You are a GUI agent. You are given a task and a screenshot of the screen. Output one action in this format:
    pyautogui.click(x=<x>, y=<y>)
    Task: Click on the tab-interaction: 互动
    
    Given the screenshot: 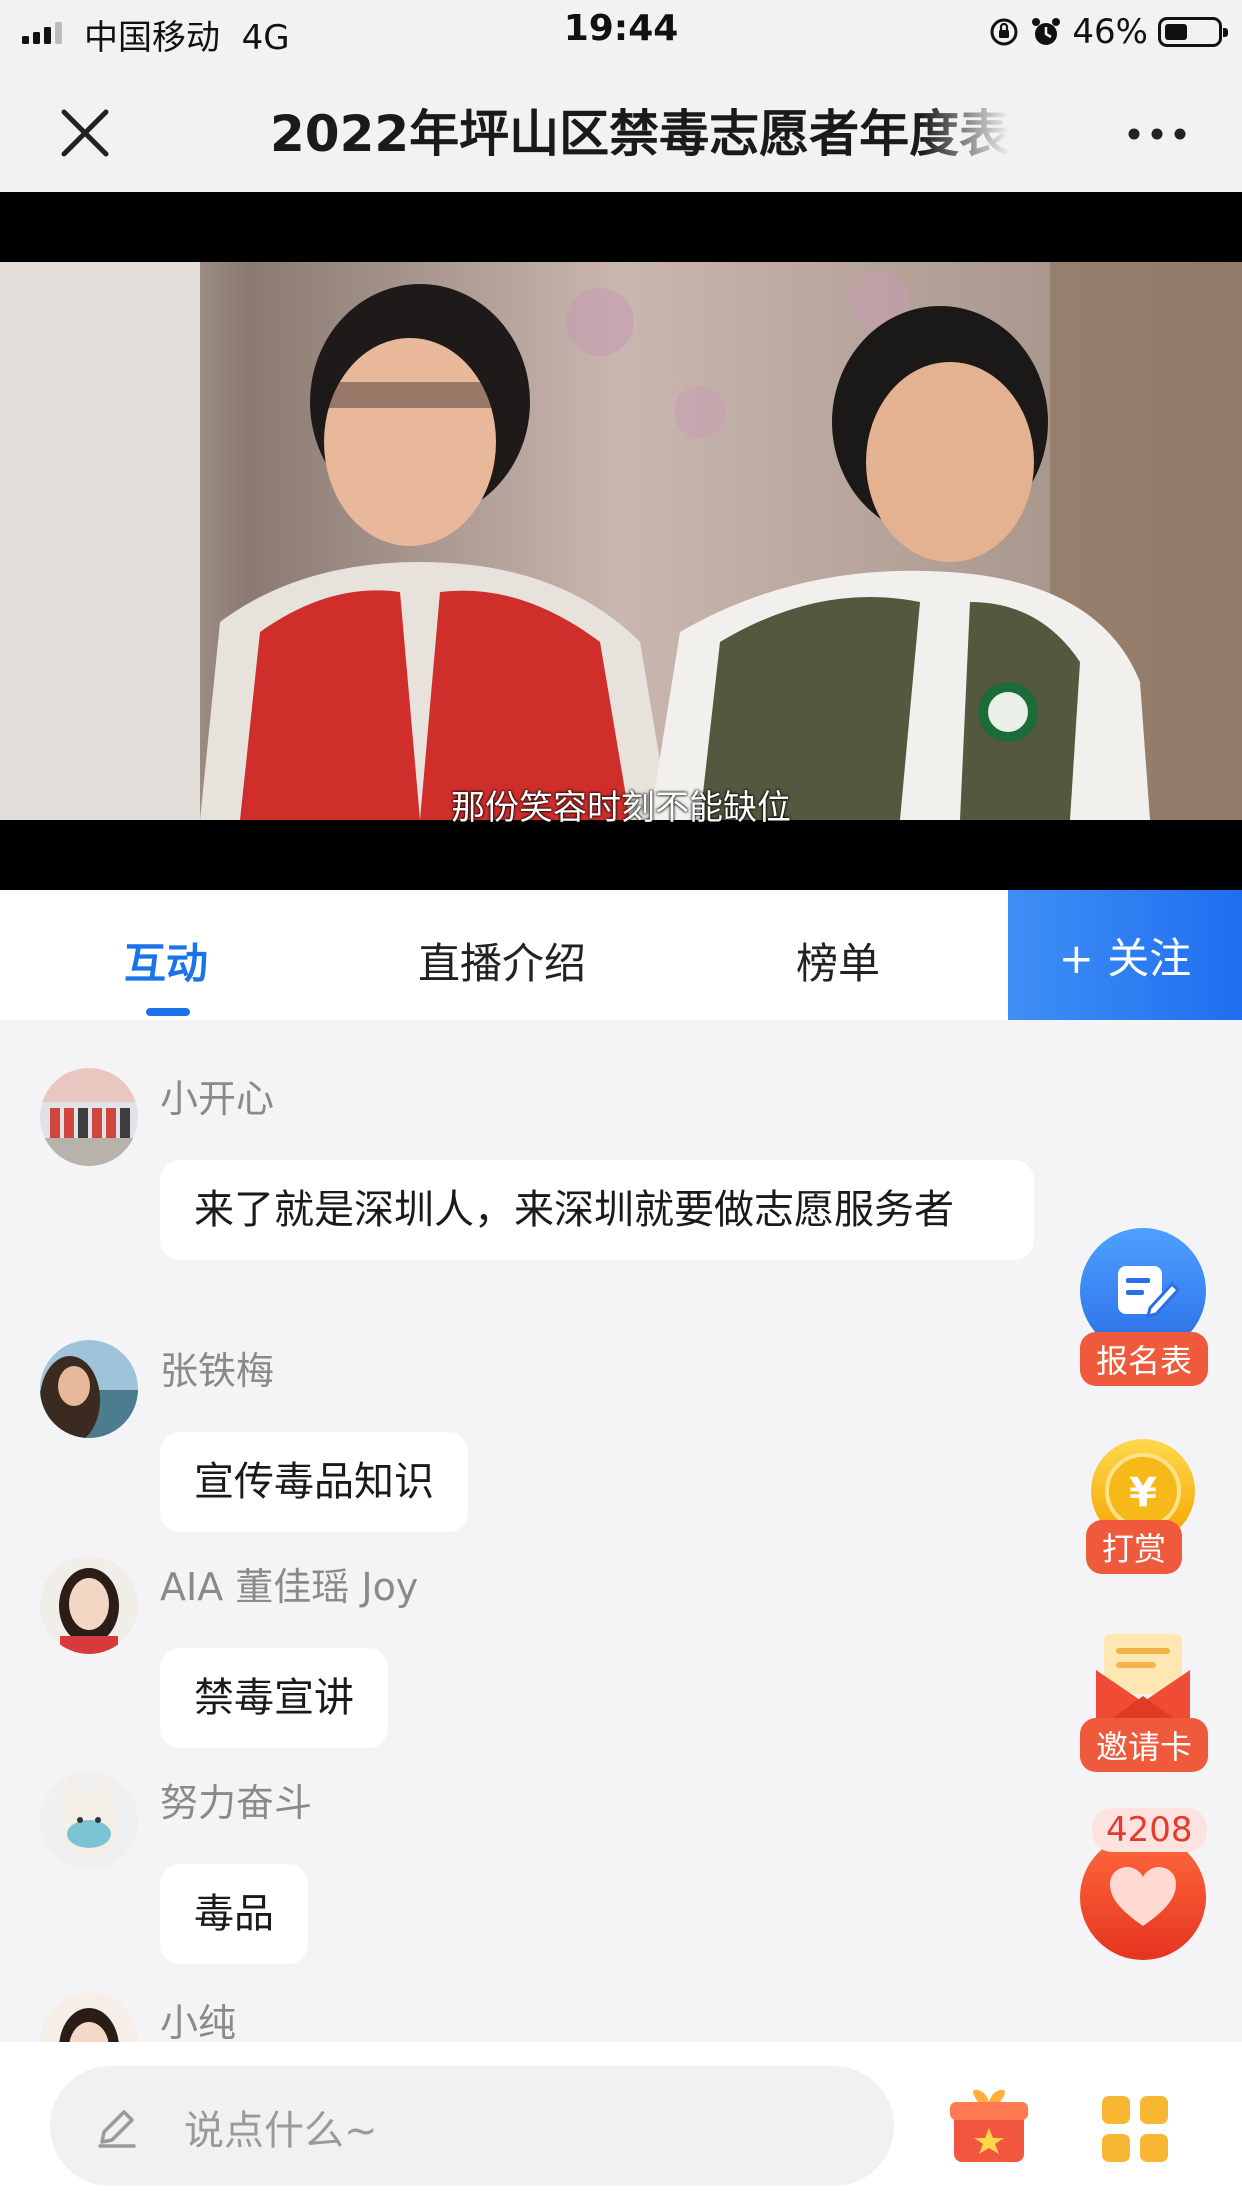 What is the action you would take?
    pyautogui.click(x=166, y=960)
    